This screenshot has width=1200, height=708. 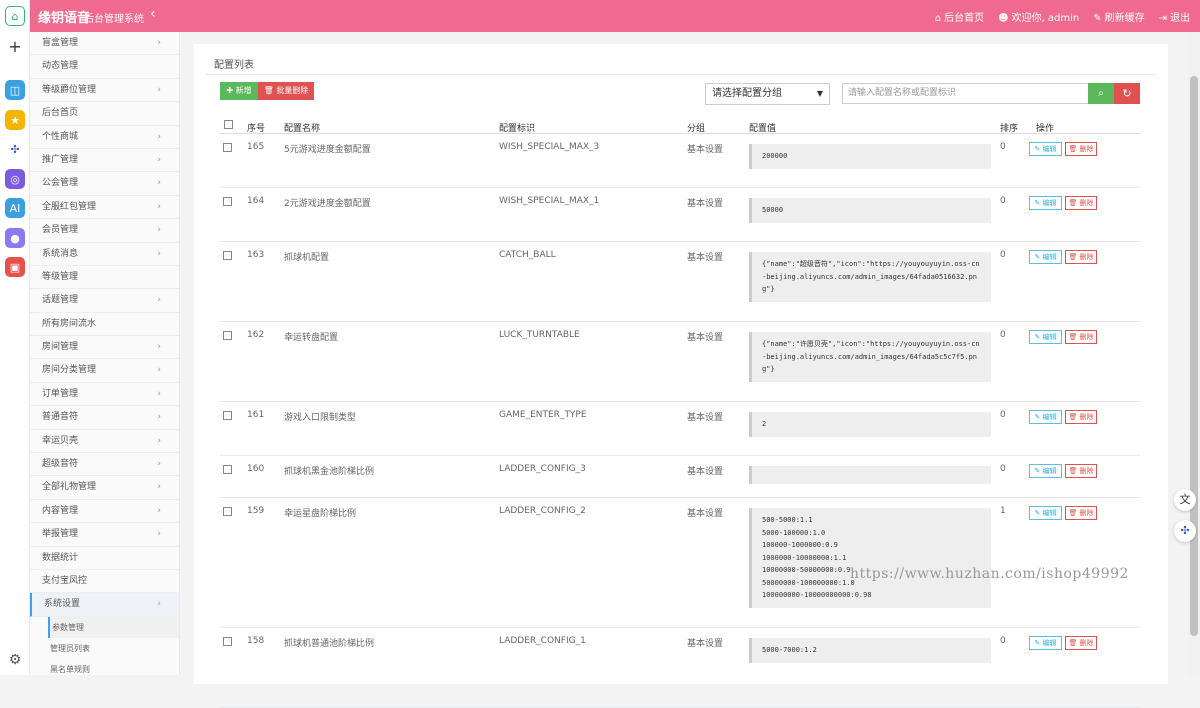 What do you see at coordinates (104, 488) in the screenshot?
I see `sidebar-item: 全部礼物管理 ›` at bounding box center [104, 488].